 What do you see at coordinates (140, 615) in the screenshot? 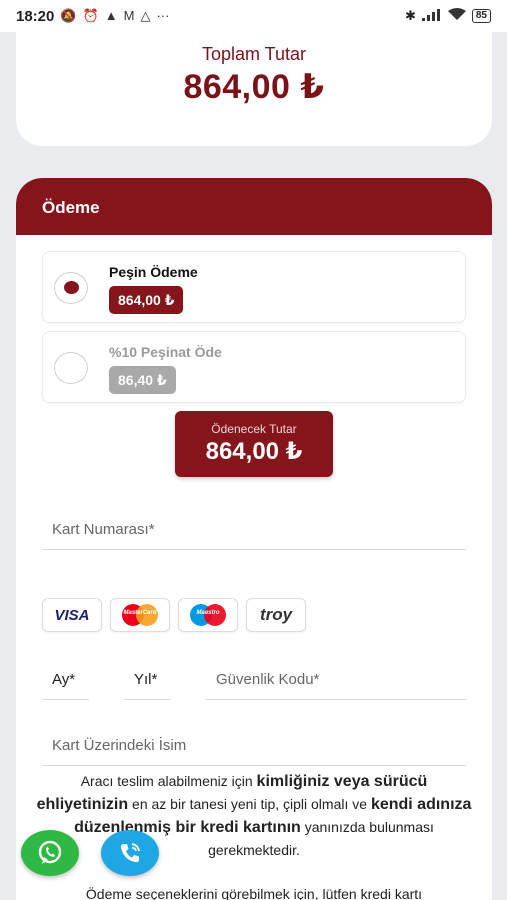
I see `mastercard-logo: MasterCard` at bounding box center [140, 615].